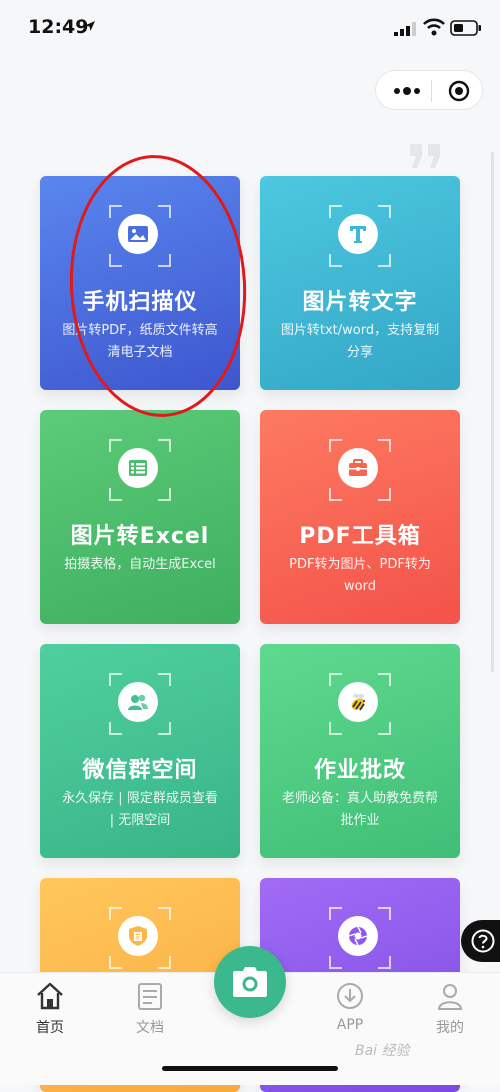  What do you see at coordinates (407, 91) in the screenshot?
I see `more-icon` at bounding box center [407, 91].